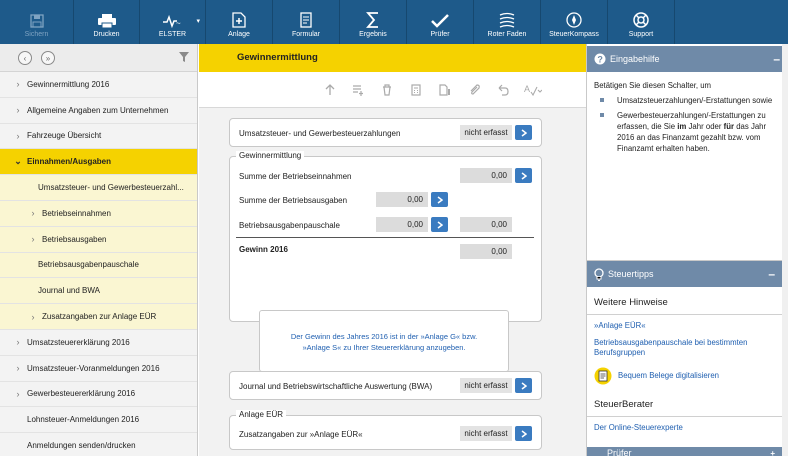 The image size is (788, 456). I want to click on result-button: Ergebnis, so click(373, 22).